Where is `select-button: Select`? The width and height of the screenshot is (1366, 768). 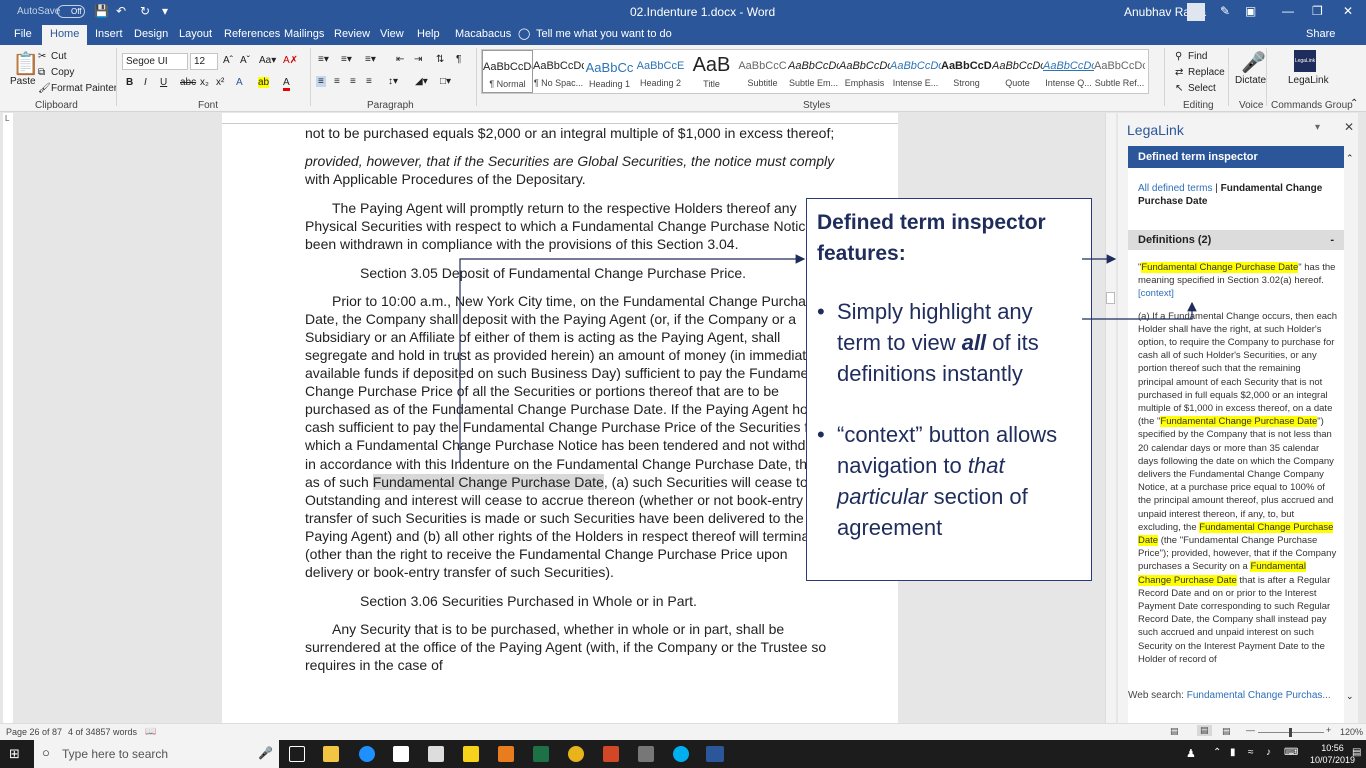 select-button: Select is located at coordinates (1202, 88).